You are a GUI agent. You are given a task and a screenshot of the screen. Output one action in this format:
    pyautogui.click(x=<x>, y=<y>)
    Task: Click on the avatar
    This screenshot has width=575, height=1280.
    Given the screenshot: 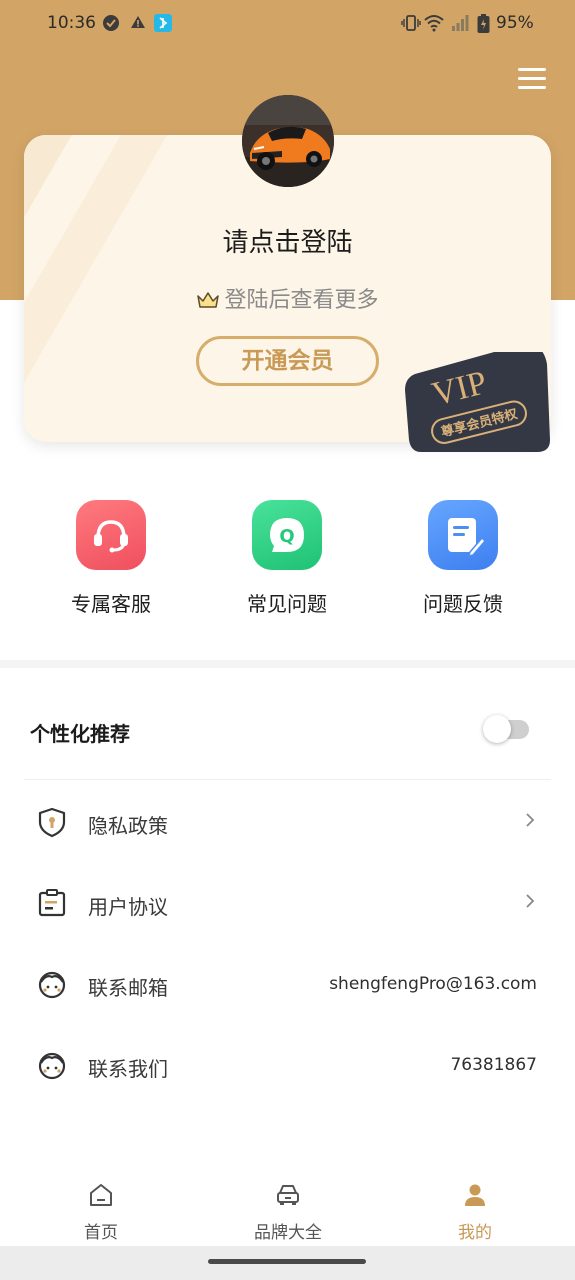 What is the action you would take?
    pyautogui.click(x=288, y=141)
    